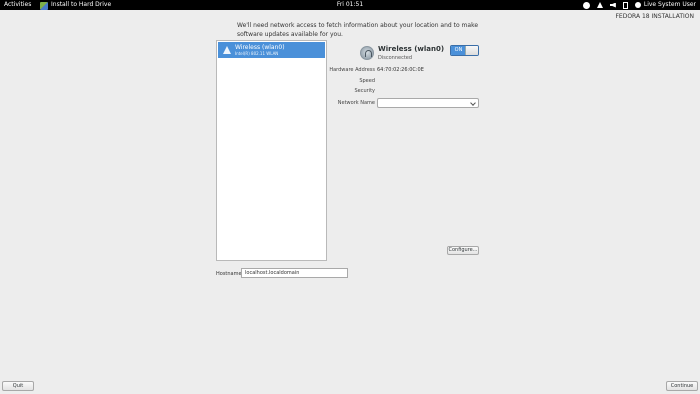 The image size is (700, 394). What do you see at coordinates (226, 50) in the screenshot?
I see `wireless-icon` at bounding box center [226, 50].